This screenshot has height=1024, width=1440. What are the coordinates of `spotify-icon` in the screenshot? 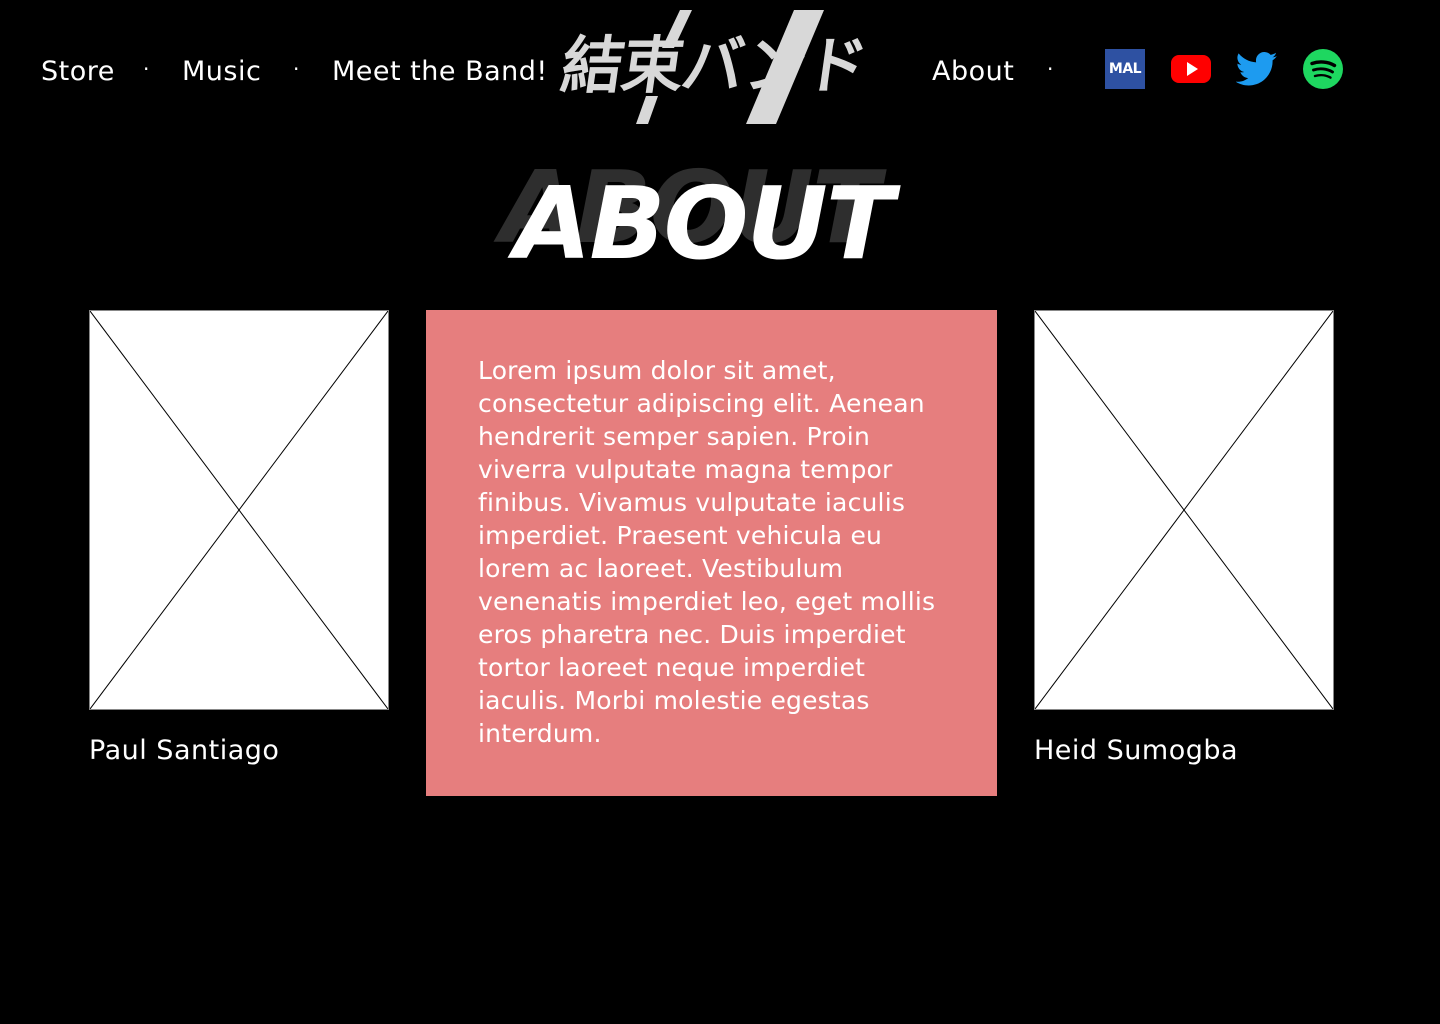 It's located at (1323, 69).